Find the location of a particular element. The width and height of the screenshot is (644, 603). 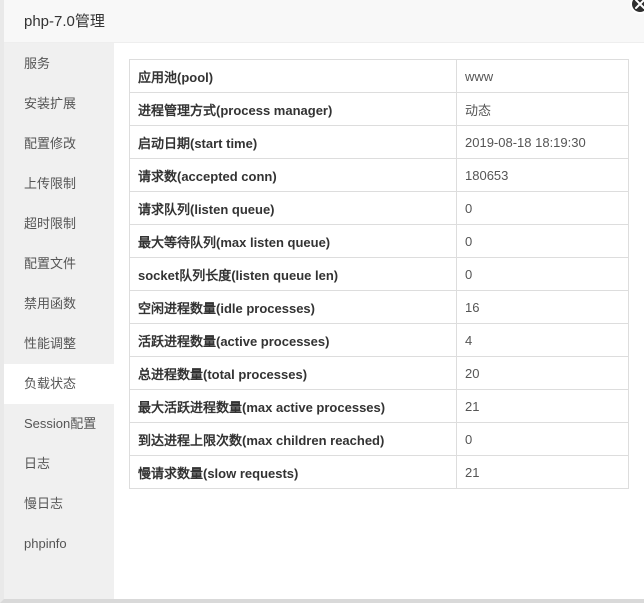

row-key: 空闲进程数量(idle processes) is located at coordinates (293, 307).